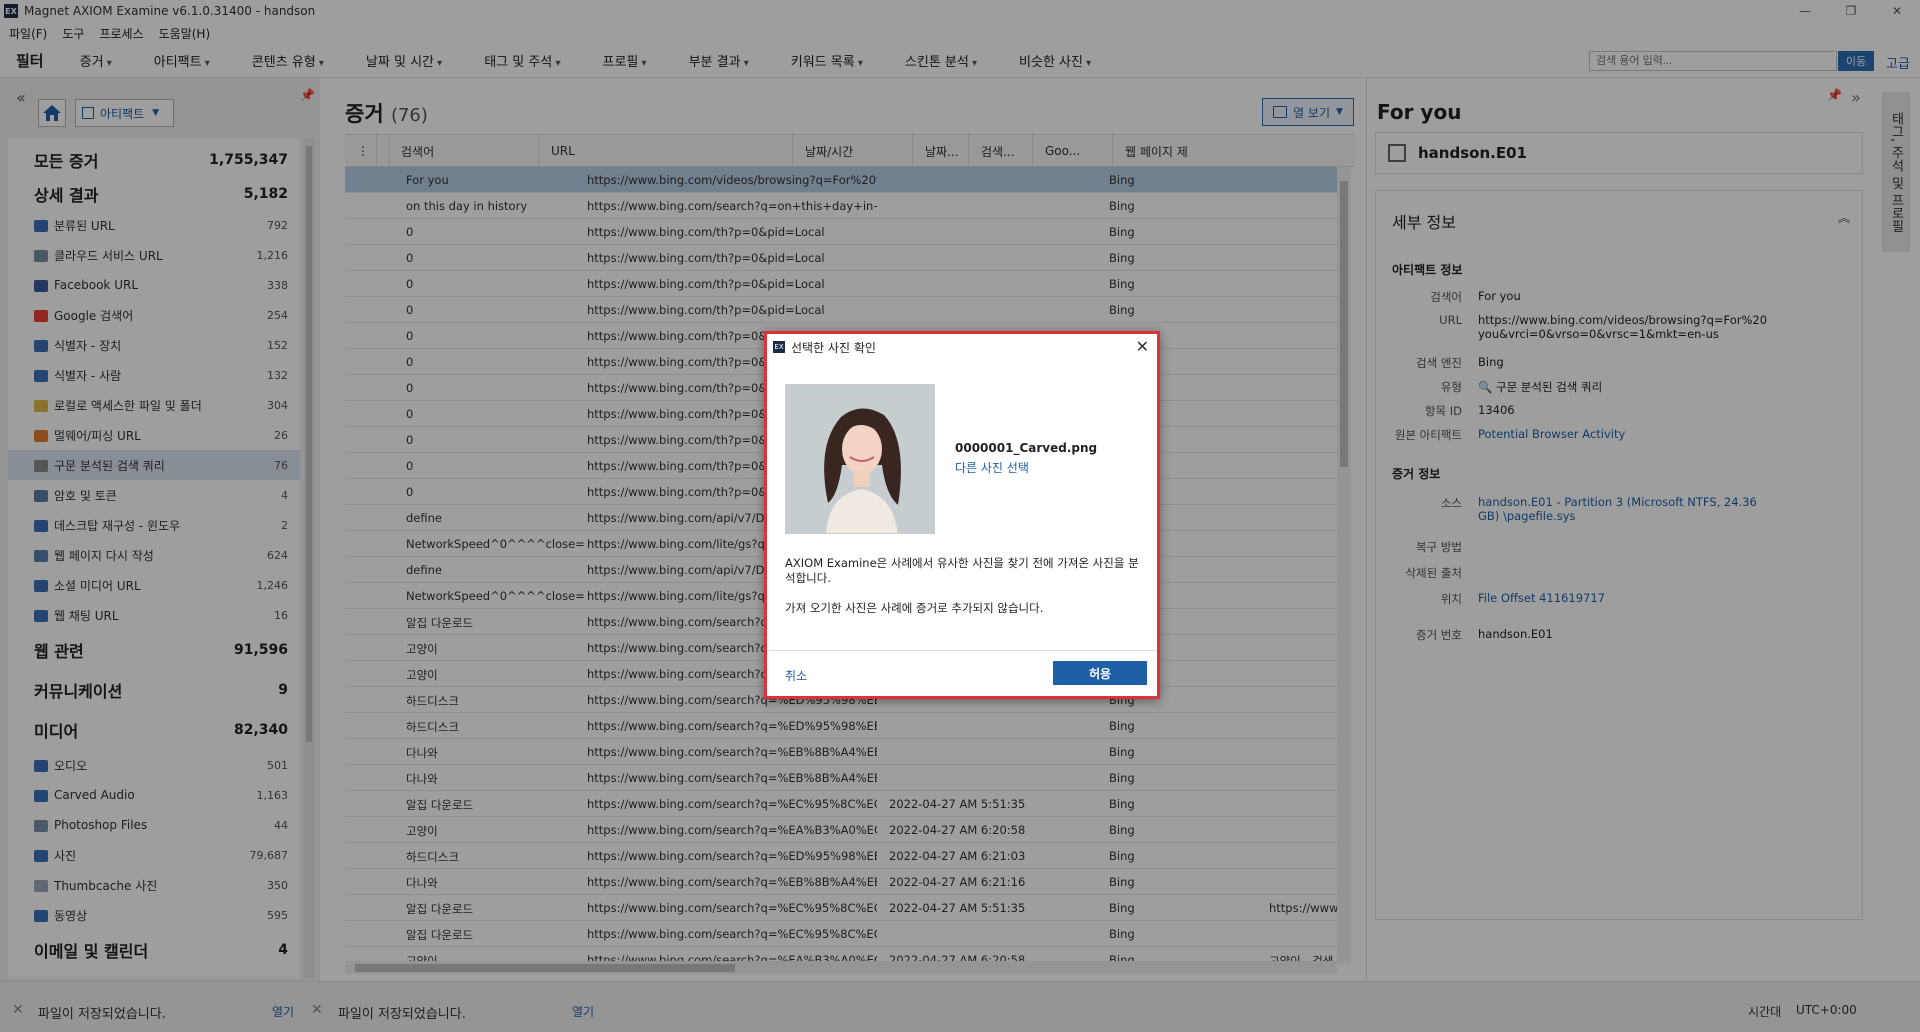 The image size is (1920, 1032). What do you see at coordinates (1026, 448) in the screenshot?
I see `photo-filename: 0000001_Carved.png` at bounding box center [1026, 448].